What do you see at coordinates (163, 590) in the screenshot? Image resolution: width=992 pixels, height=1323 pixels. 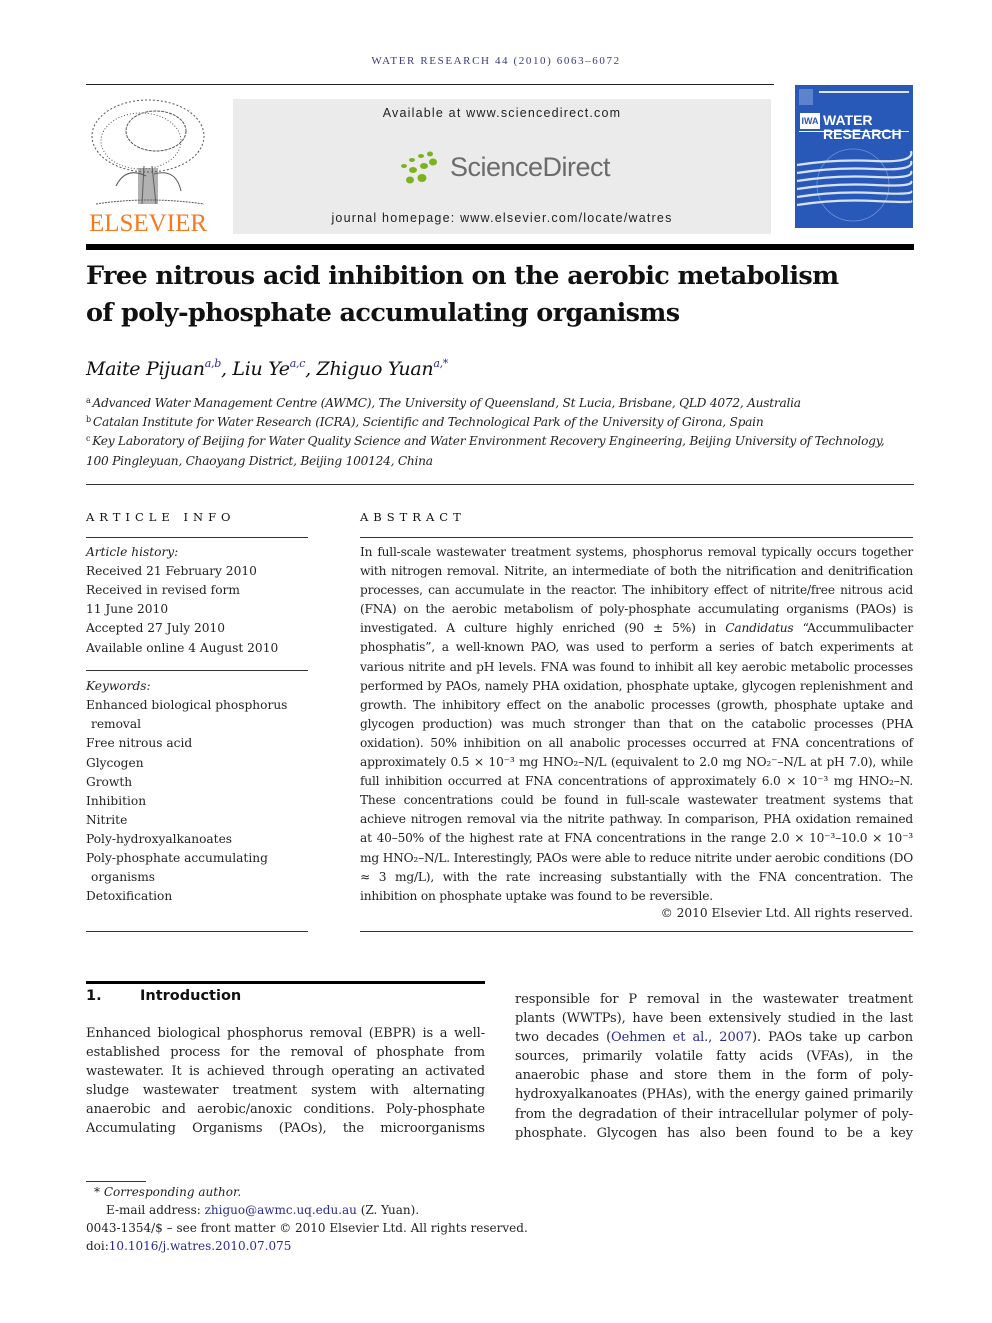 I see `history-item: Received in revised form` at bounding box center [163, 590].